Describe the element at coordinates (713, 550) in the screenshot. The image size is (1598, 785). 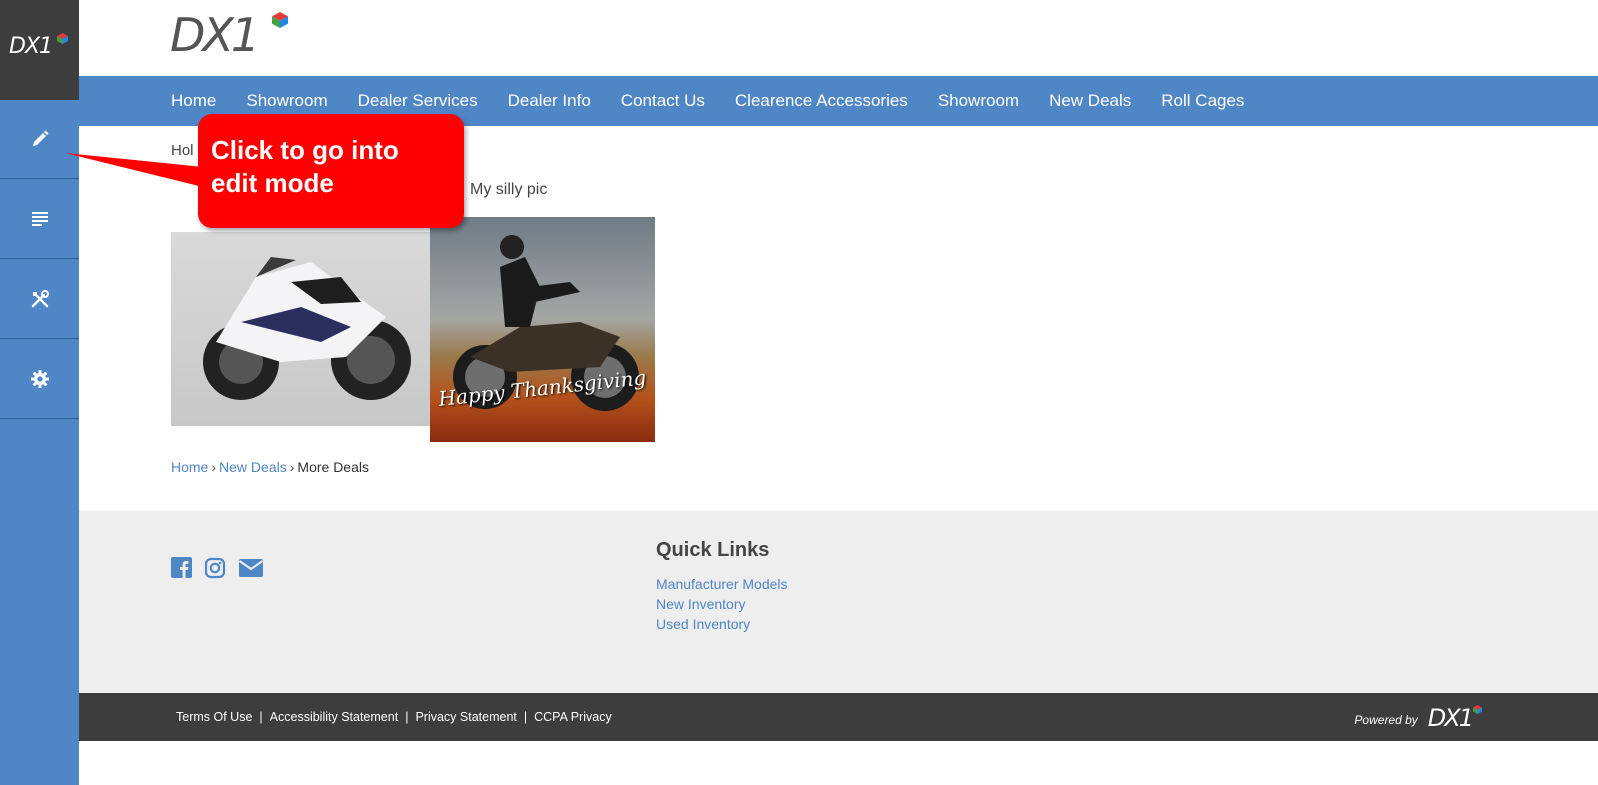
I see `quick-links-title: Quick Links` at that location.